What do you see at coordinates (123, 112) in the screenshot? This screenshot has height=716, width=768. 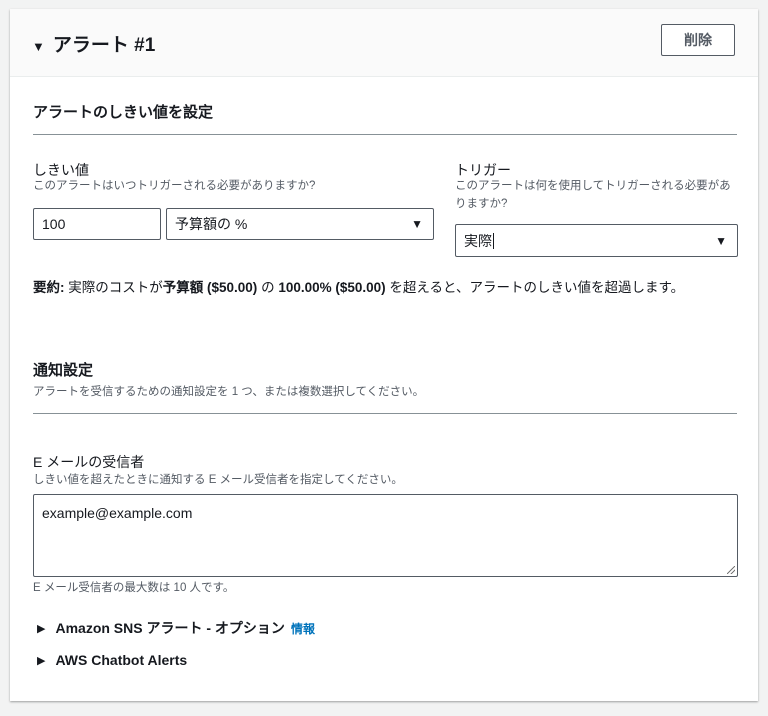 I see `threshold-heading: アラートのしきい値を設定` at bounding box center [123, 112].